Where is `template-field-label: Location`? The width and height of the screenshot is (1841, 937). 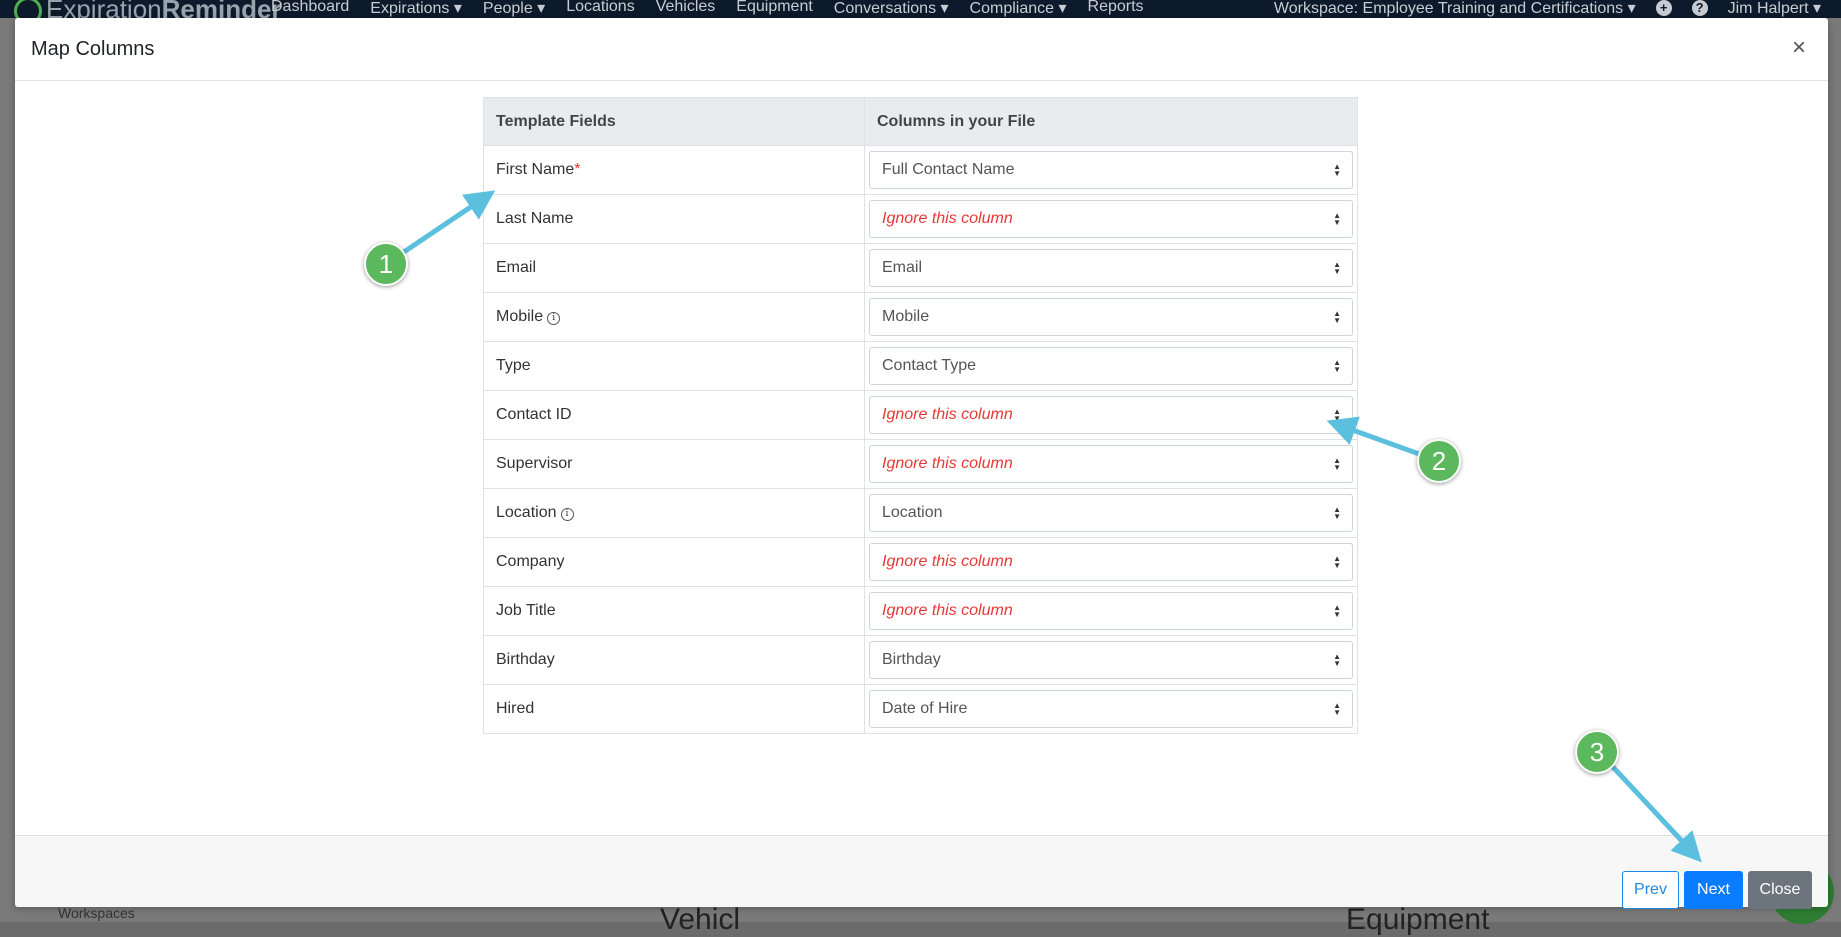
template-field-label: Location is located at coordinates (526, 512).